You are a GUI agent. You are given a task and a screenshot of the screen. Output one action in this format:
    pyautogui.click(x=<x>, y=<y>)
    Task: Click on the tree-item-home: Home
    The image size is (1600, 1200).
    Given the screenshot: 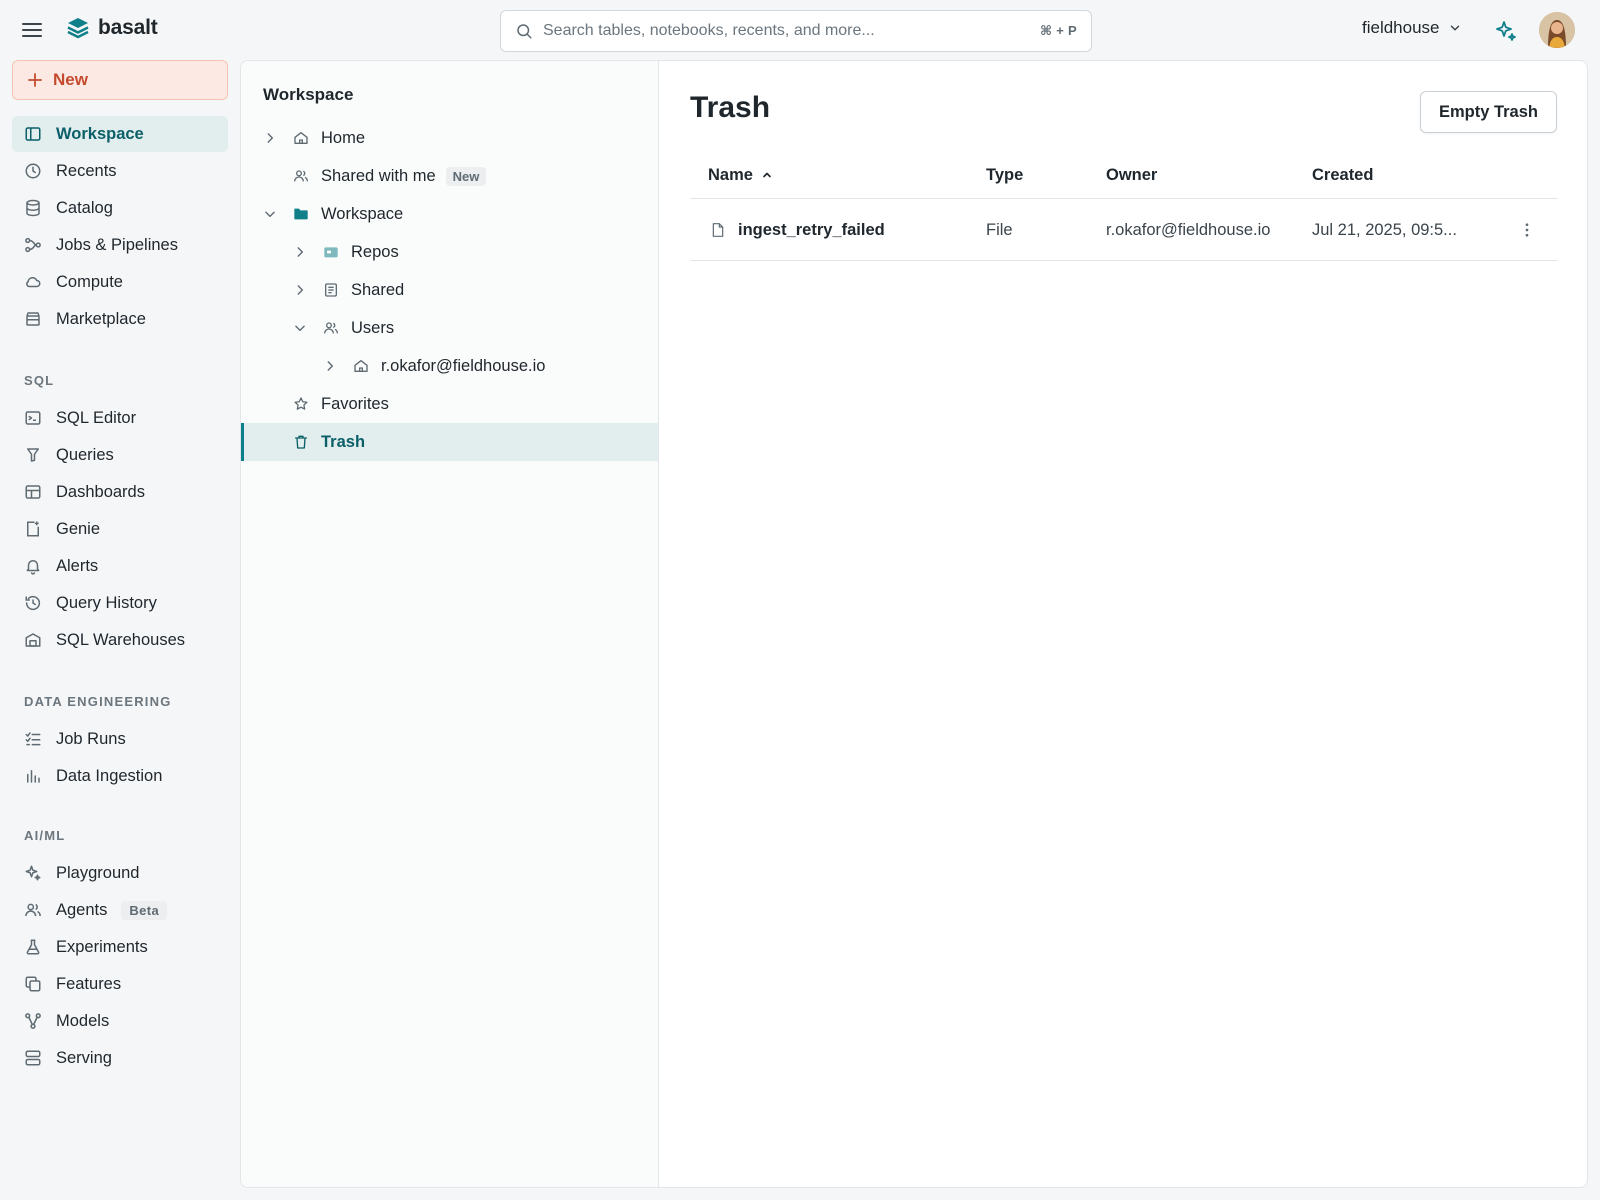 What is the action you would take?
    pyautogui.click(x=449, y=138)
    